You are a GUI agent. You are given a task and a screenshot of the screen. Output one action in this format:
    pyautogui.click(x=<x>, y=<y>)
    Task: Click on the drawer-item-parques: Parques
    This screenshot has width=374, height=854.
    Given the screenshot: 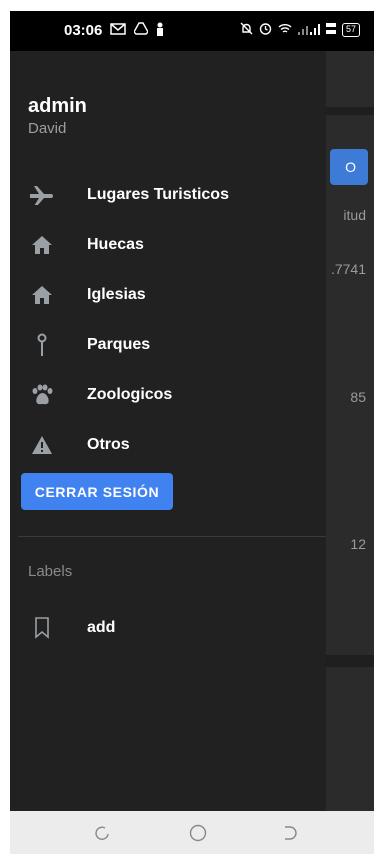 What is the action you would take?
    pyautogui.click(x=168, y=345)
    